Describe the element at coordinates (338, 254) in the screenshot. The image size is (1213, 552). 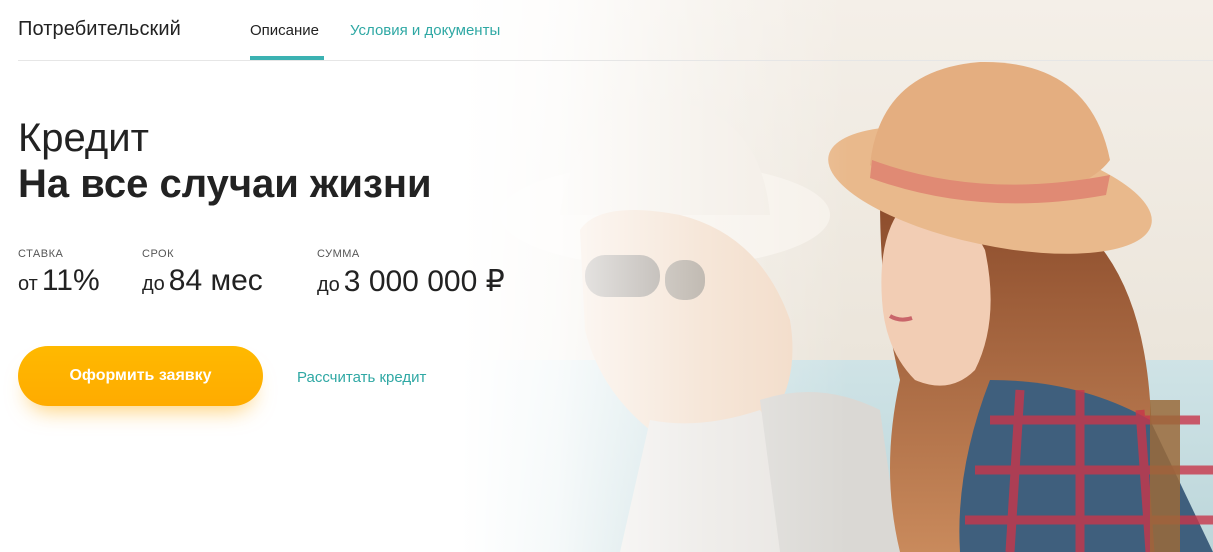
I see `param-amount-caption: СУММА` at that location.